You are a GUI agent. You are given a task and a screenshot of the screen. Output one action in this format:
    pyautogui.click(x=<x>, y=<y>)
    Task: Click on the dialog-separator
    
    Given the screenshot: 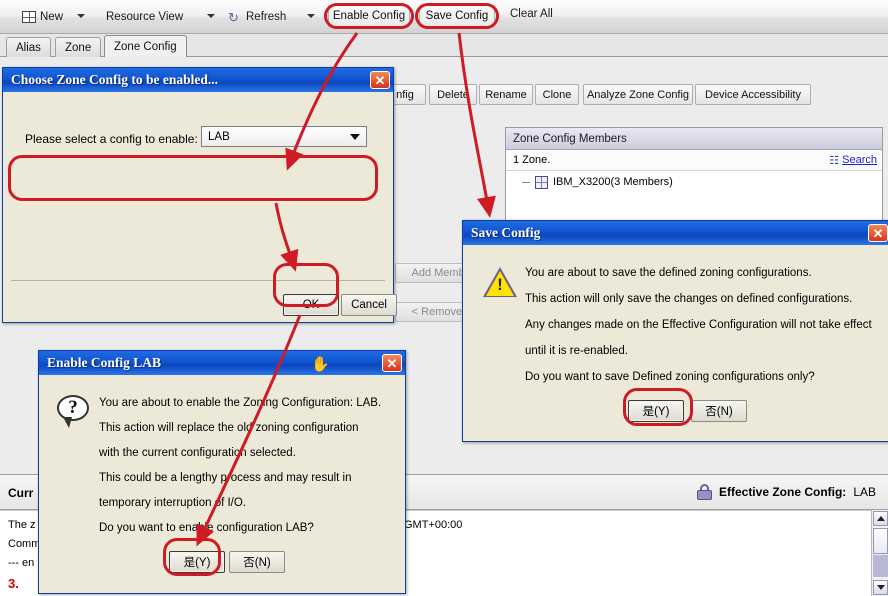 What is the action you would take?
    pyautogui.click(x=198, y=280)
    